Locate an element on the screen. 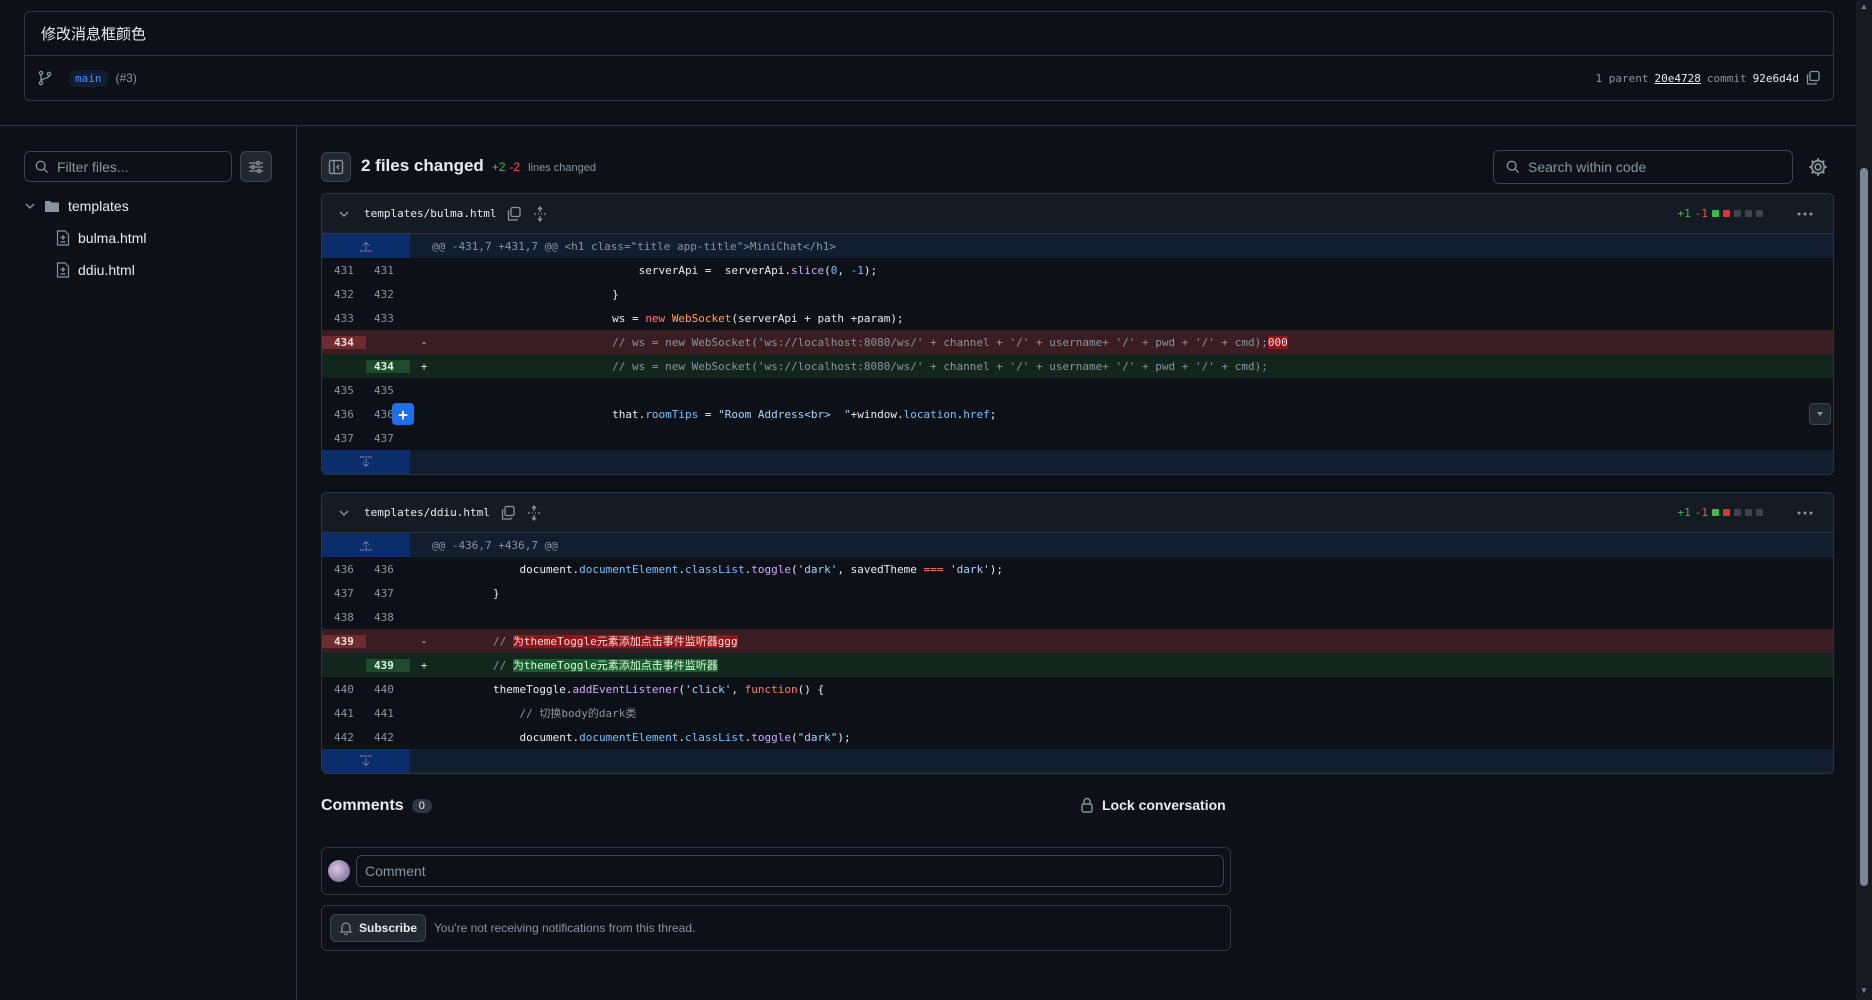 This screenshot has width=1872, height=1000. diff-line: 437 437 } is located at coordinates (417, 593).